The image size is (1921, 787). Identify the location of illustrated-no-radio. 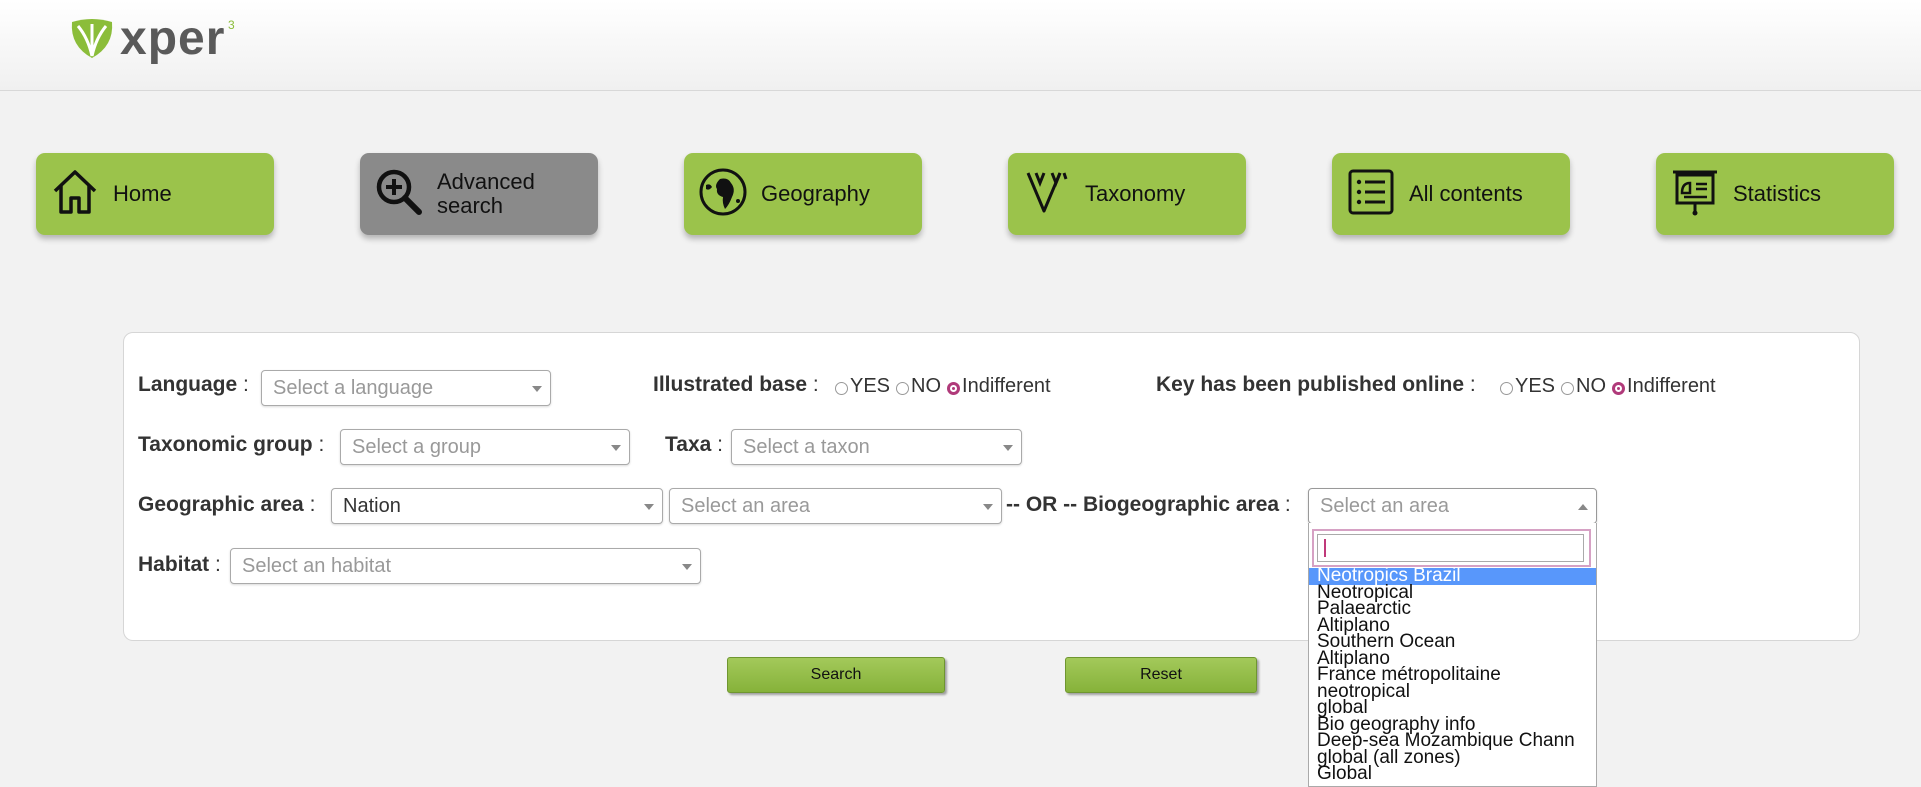
(903, 388).